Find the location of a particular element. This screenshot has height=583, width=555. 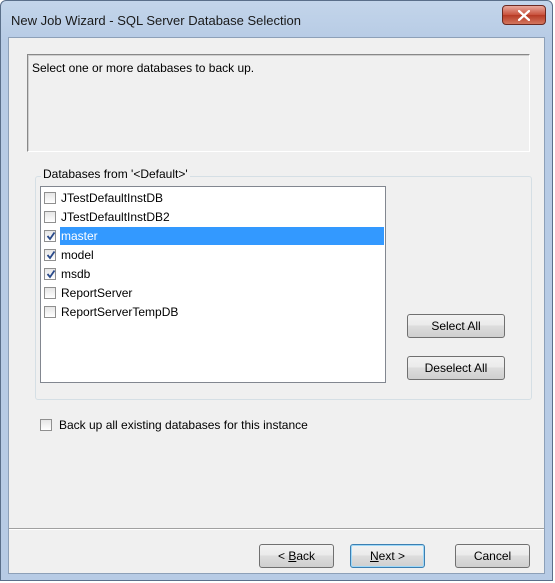

back-prefix: < is located at coordinates (283, 556).